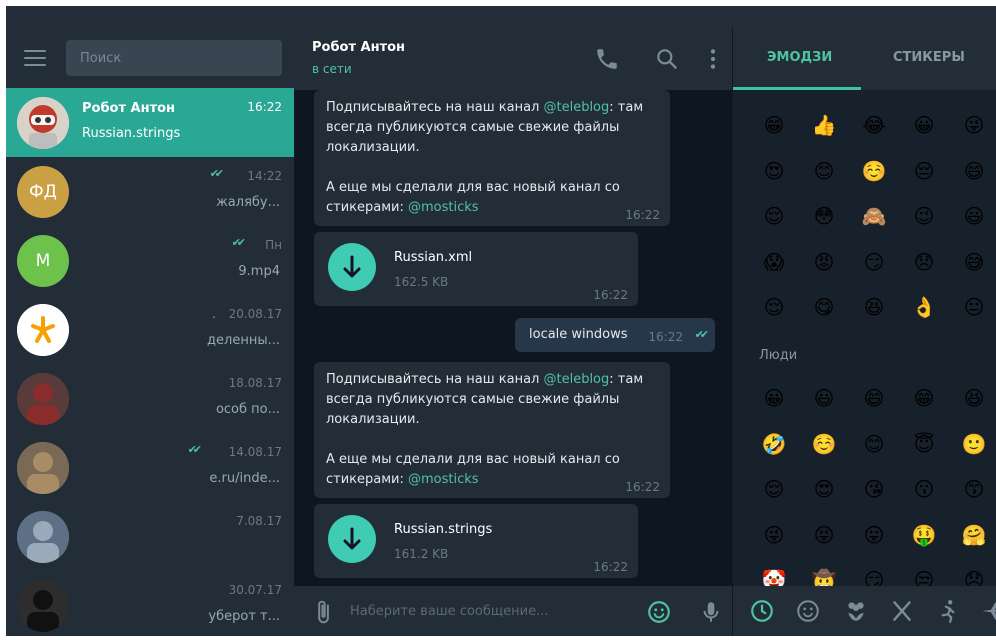 Image resolution: width=996 pixels, height=640 pixels. Describe the element at coordinates (974, 489) in the screenshot. I see `emoji-item: 😙` at that location.